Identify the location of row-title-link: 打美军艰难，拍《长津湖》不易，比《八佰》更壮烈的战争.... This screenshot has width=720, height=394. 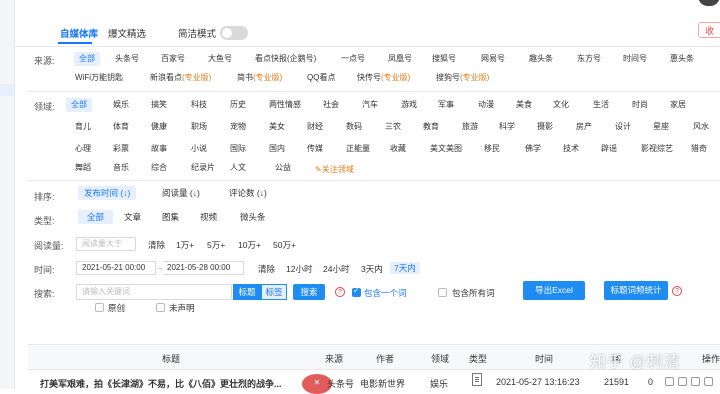
(161, 383).